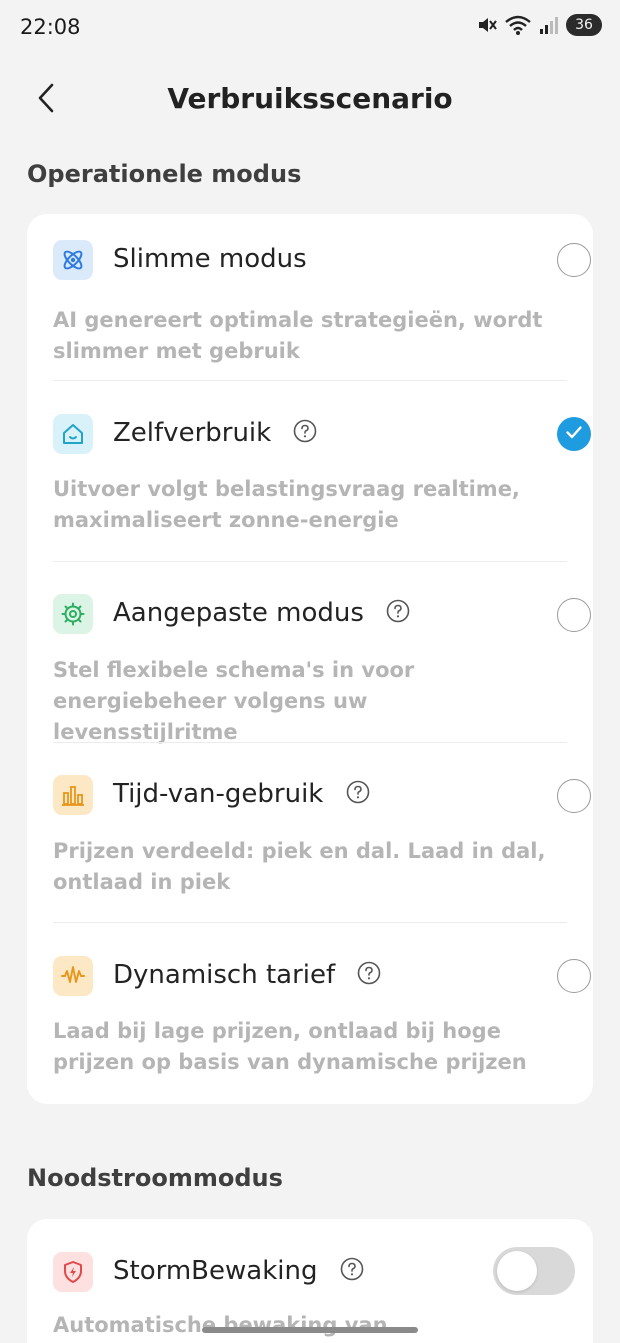  I want to click on option-title-wrap: StormBewaking, so click(238, 1271).